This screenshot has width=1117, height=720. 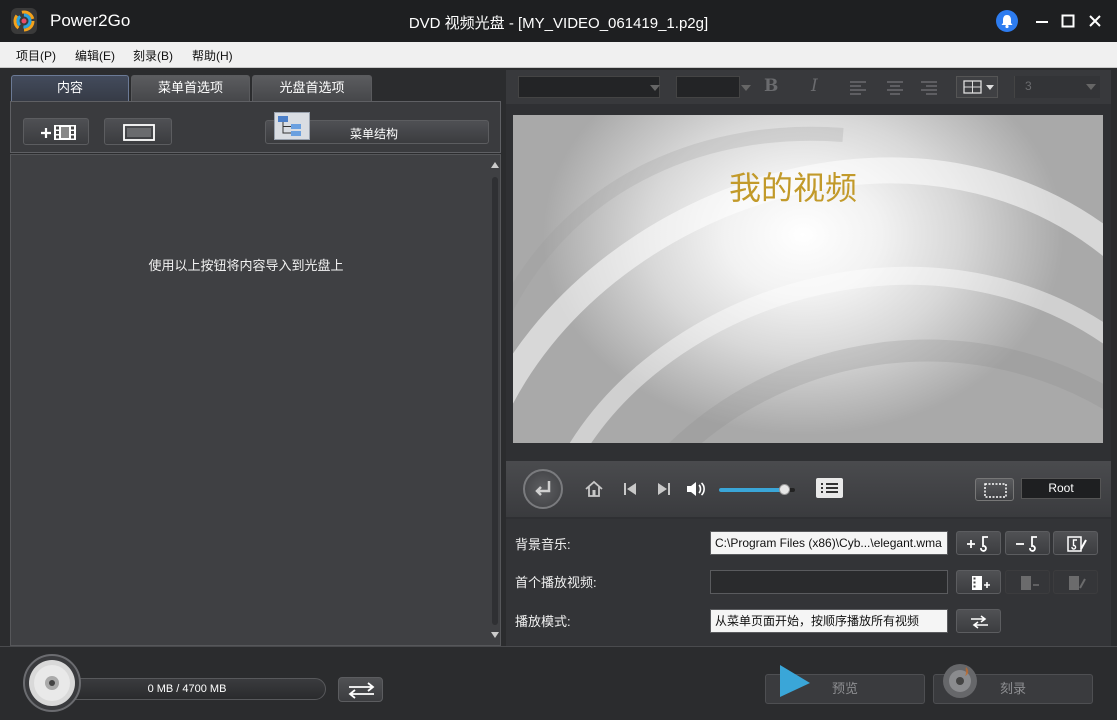 What do you see at coordinates (1042, 21) in the screenshot?
I see `minimize-button` at bounding box center [1042, 21].